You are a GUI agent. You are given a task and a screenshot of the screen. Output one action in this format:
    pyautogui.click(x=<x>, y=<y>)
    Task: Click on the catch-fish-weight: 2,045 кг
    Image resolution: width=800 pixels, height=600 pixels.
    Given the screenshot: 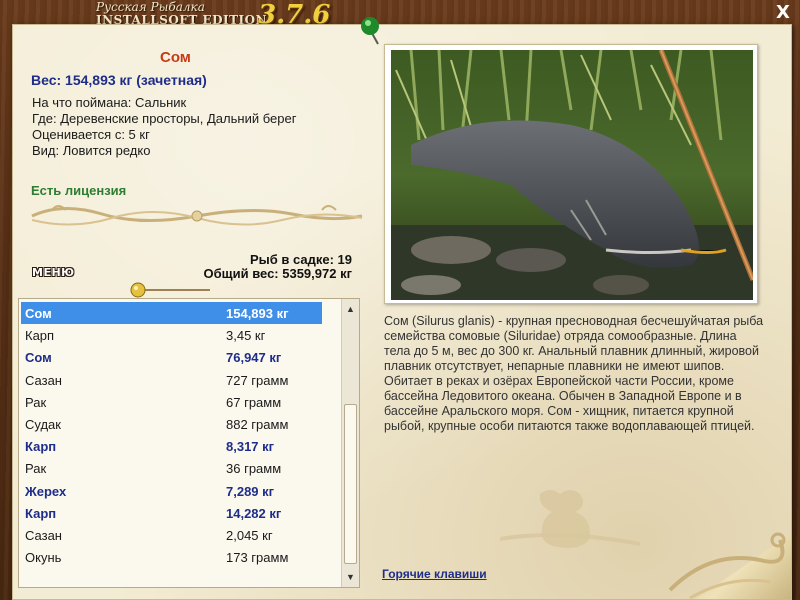 What is the action you would take?
    pyautogui.click(x=249, y=535)
    